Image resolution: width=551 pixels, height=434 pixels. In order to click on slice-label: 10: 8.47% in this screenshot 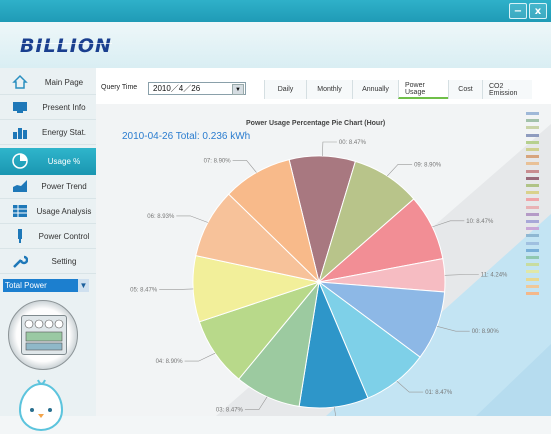, I will do `click(480, 222)`.